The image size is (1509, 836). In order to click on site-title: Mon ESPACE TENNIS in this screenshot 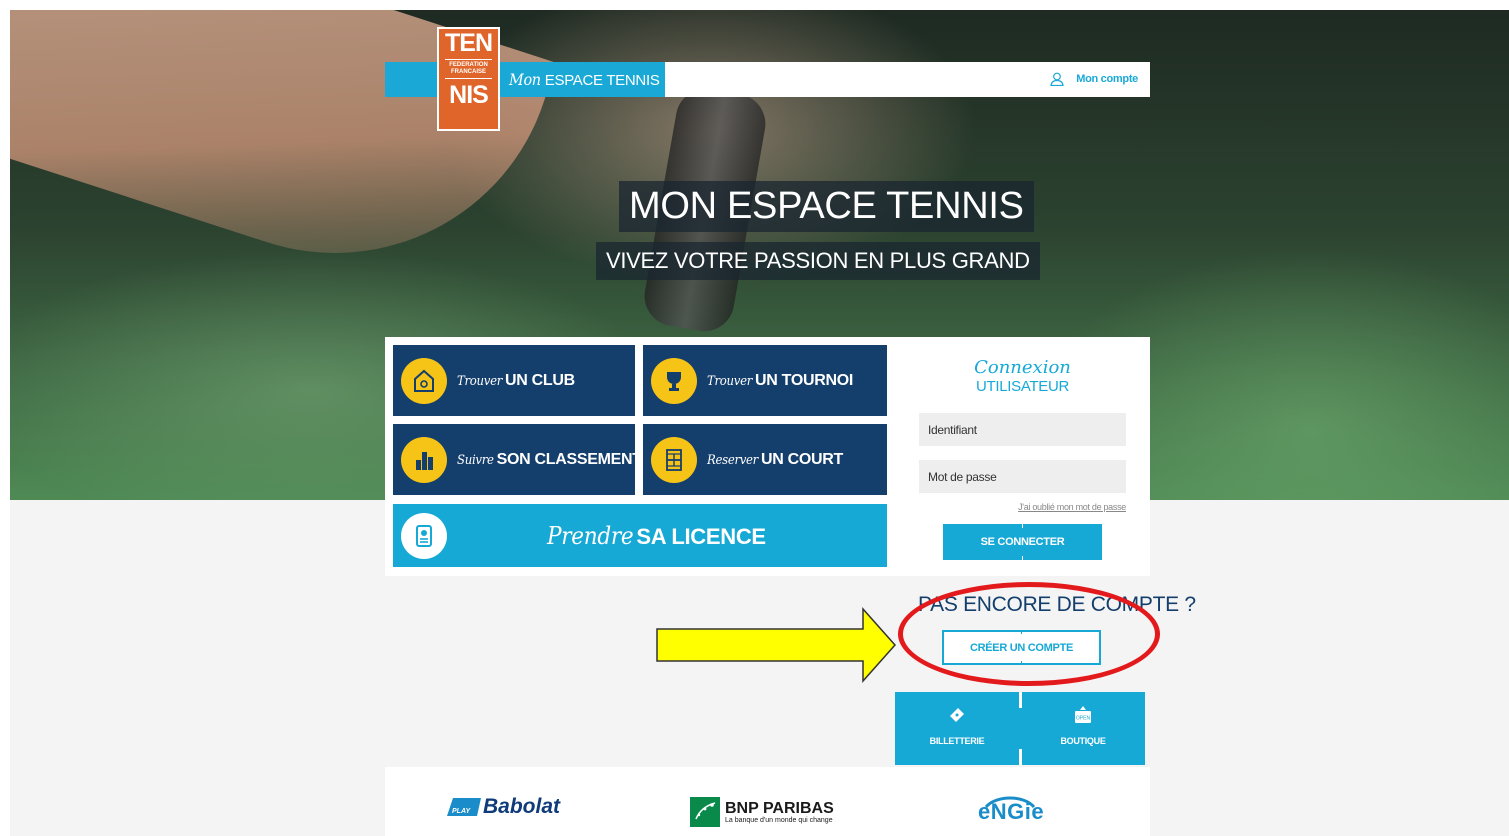, I will do `click(584, 79)`.